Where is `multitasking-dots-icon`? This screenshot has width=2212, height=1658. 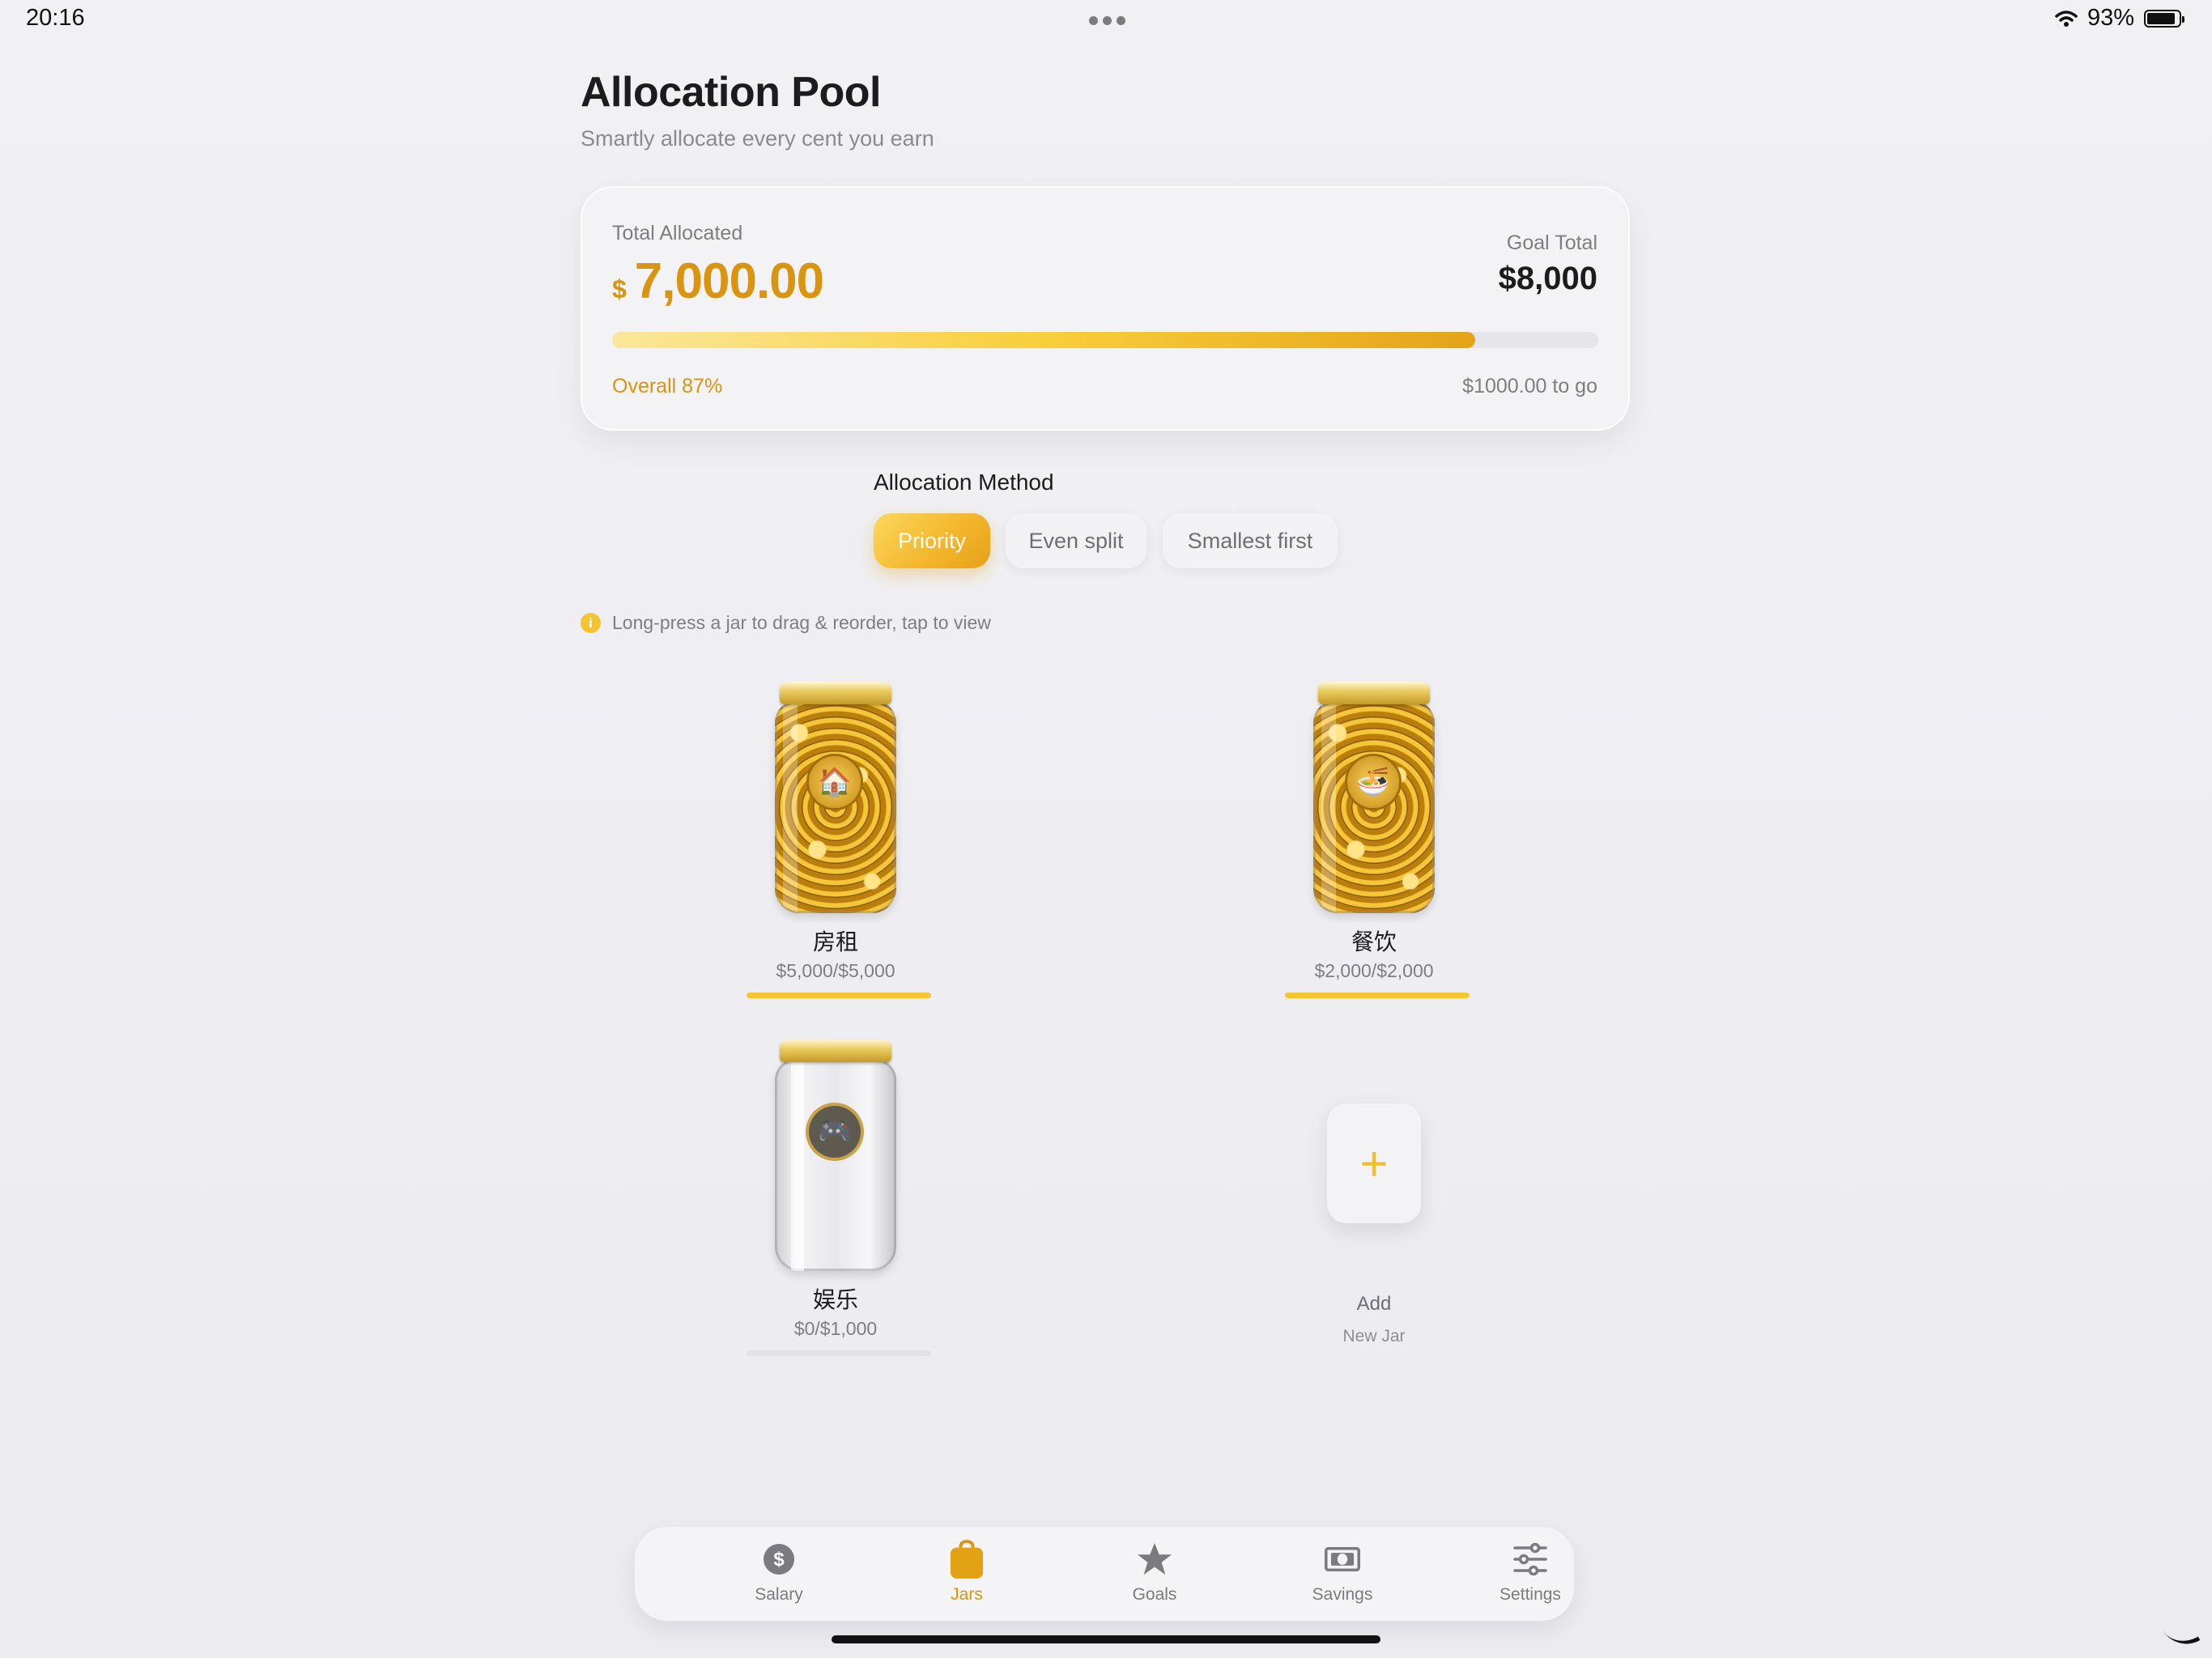 multitasking-dots-icon is located at coordinates (1107, 20).